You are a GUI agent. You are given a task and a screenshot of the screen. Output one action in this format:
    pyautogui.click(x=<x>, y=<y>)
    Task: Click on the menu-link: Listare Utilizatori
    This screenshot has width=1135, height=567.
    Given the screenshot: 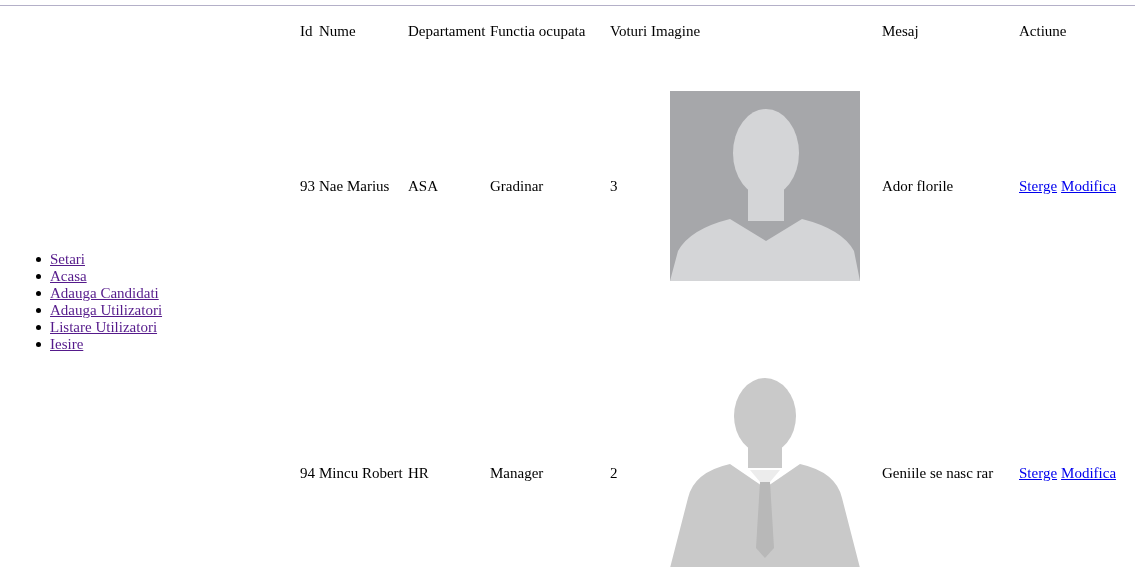 What is the action you would take?
    pyautogui.click(x=104, y=327)
    